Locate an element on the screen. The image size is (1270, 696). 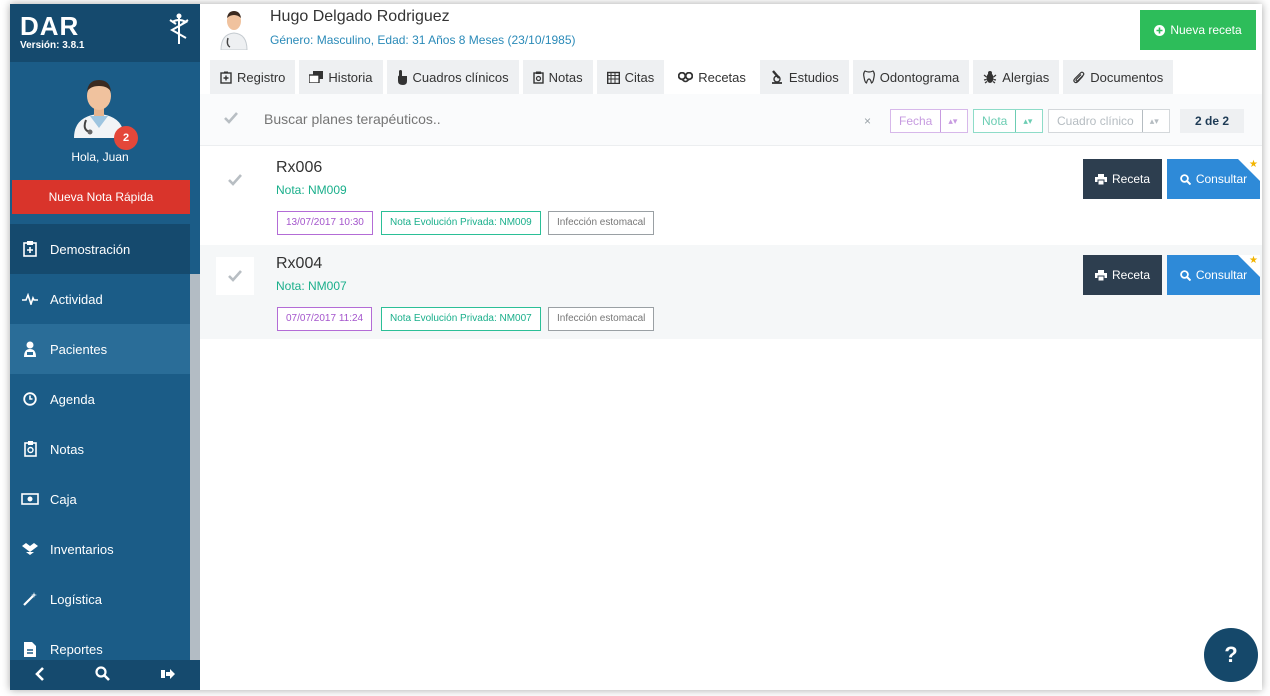
tab-label: Historia is located at coordinates (350, 77).